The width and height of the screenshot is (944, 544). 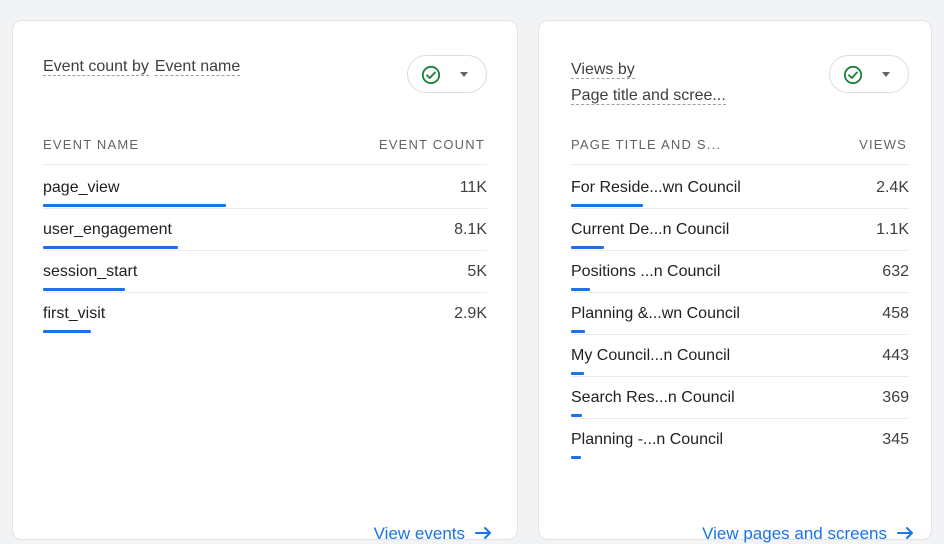 I want to click on row-value: 632, so click(x=895, y=271).